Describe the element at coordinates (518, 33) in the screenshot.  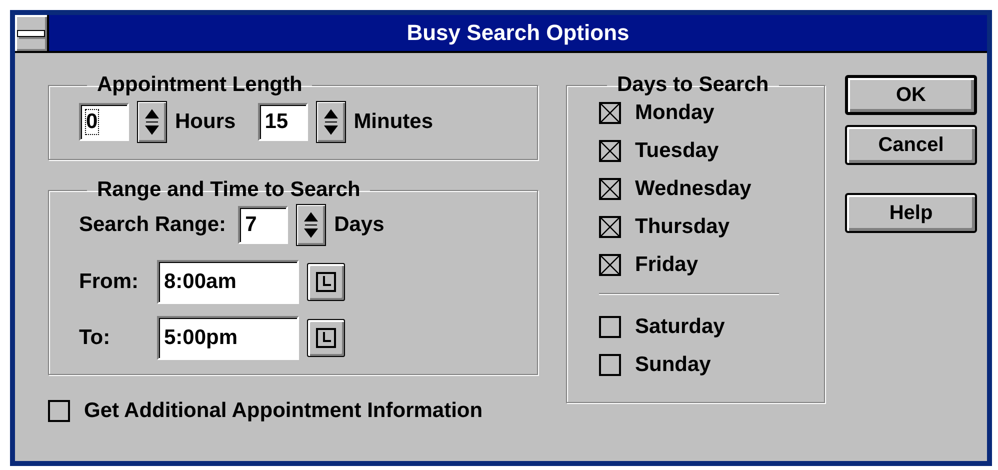
I see `window-title: Busy Search Options` at that location.